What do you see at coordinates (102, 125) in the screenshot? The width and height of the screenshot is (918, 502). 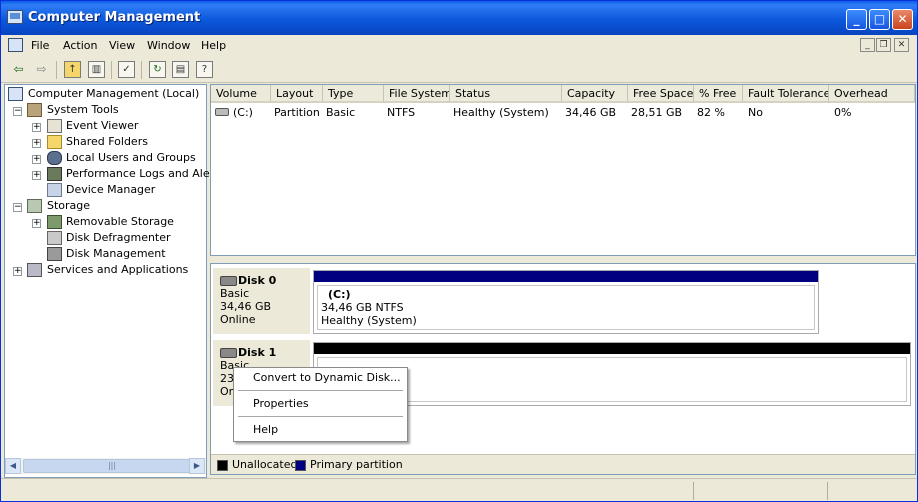 I see `tree-item-event-viewer: Event Viewer` at bounding box center [102, 125].